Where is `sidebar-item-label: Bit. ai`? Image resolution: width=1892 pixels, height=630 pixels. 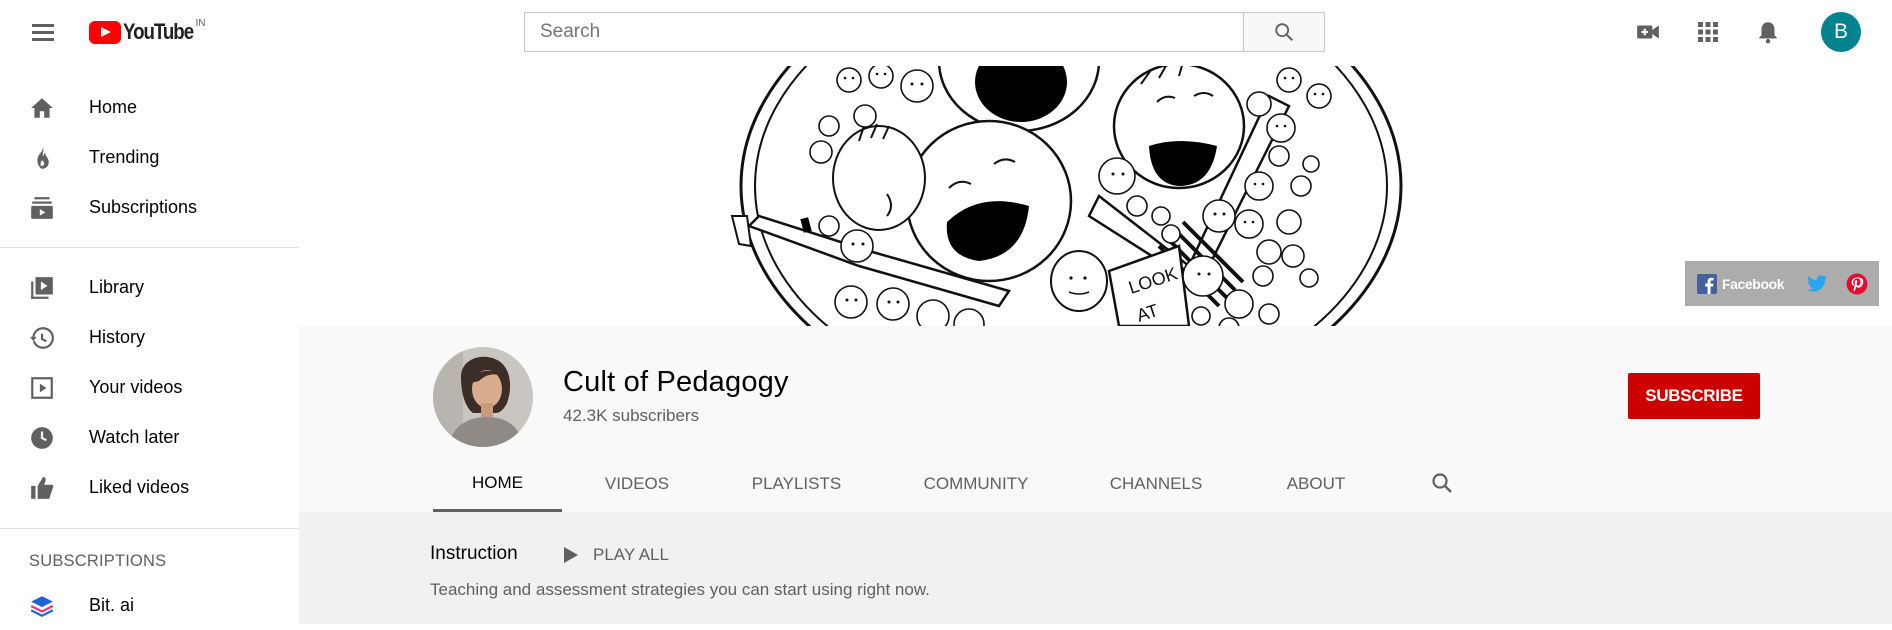
sidebar-item-label: Bit. ai is located at coordinates (112, 604).